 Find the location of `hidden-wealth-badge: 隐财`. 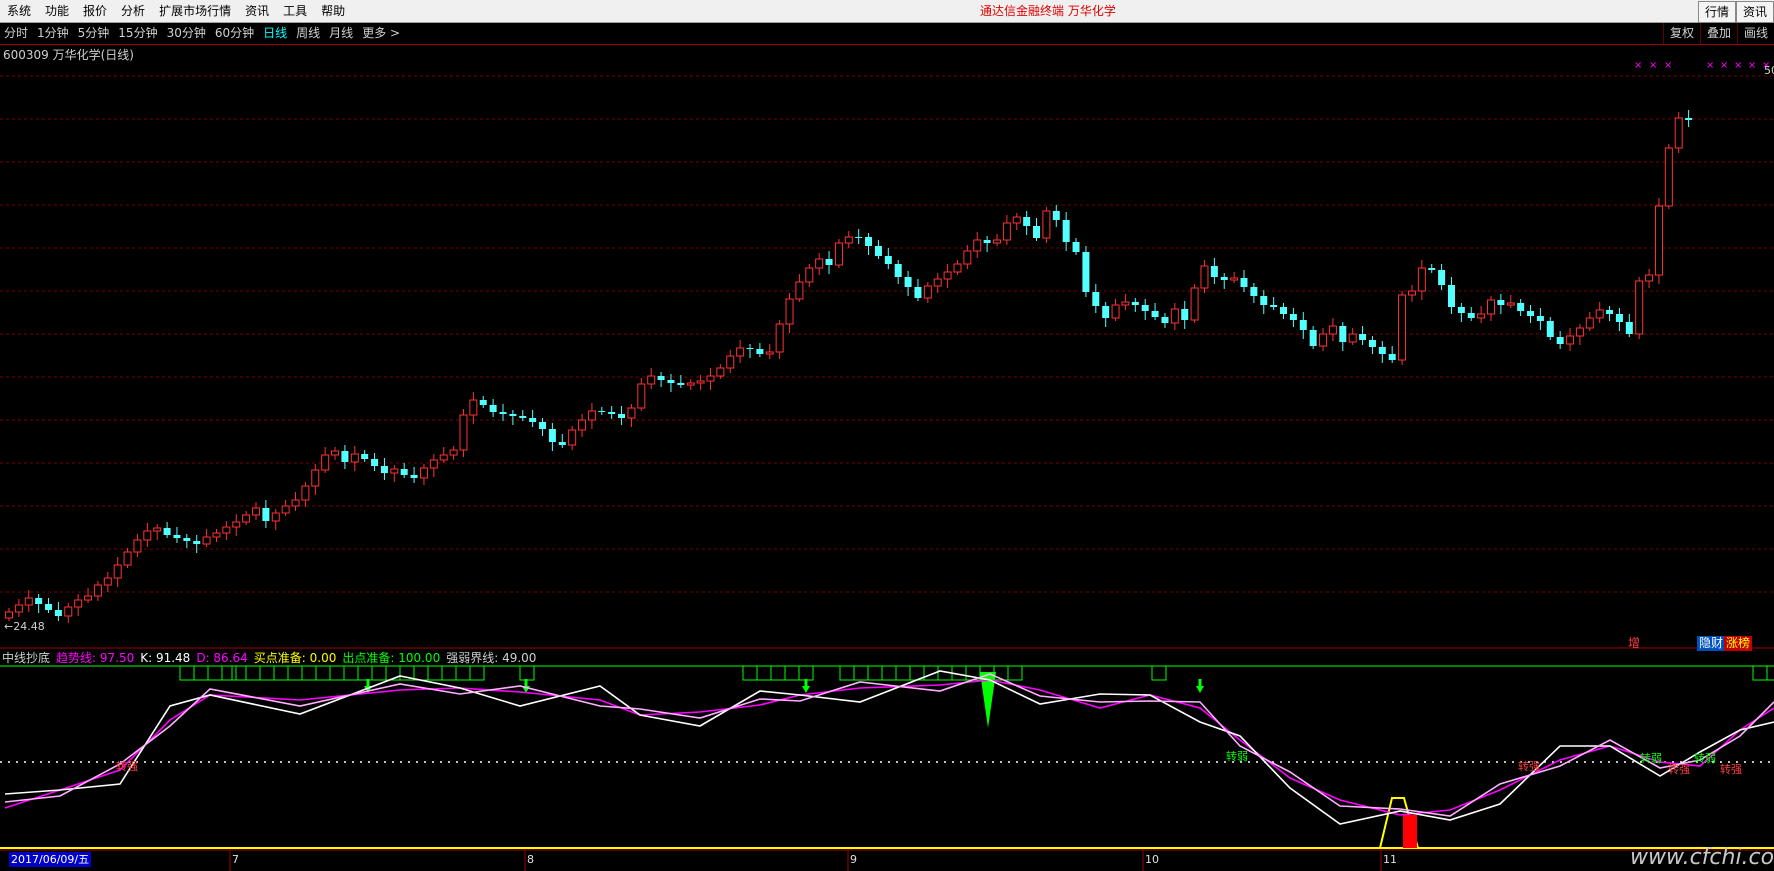

hidden-wealth-badge: 隐财 is located at coordinates (1711, 643).